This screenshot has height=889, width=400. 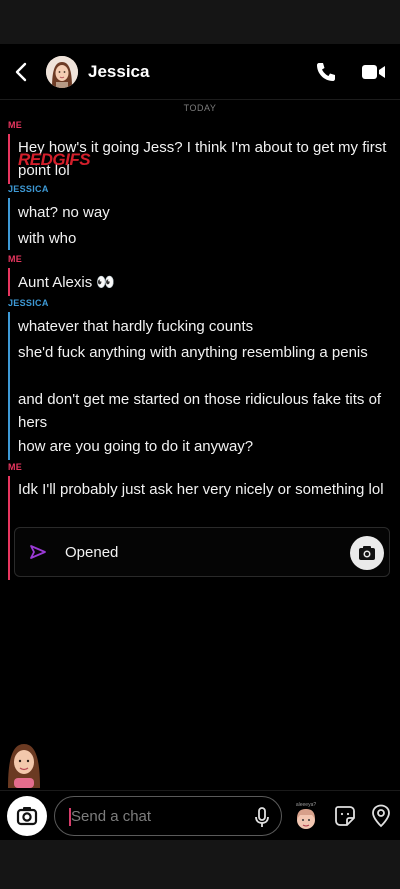 I want to click on watermark-logo: REDGIFS, so click(x=54, y=159).